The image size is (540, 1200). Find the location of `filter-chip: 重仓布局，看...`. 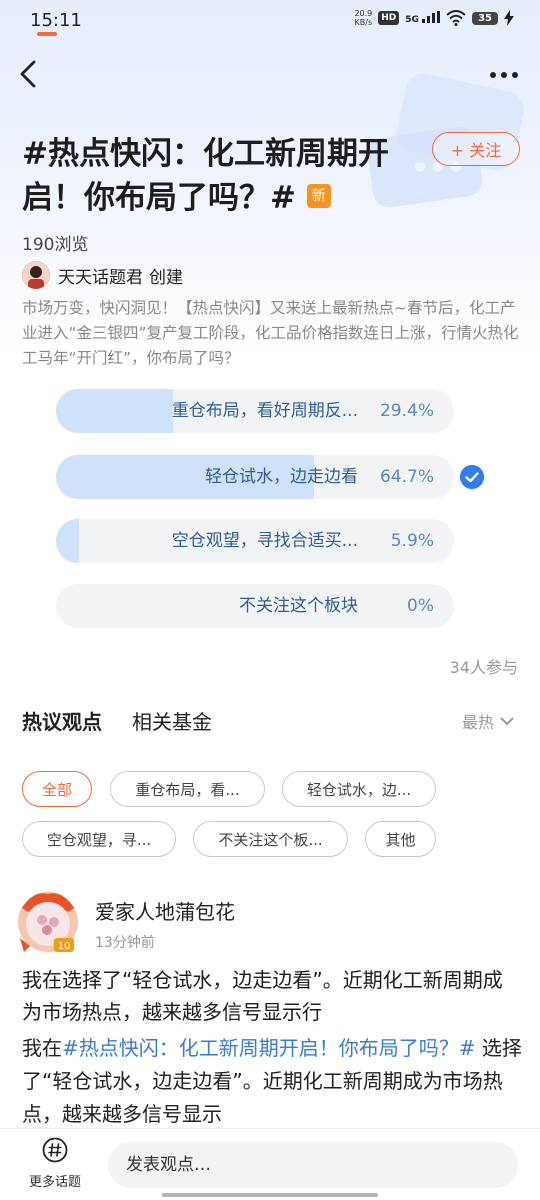

filter-chip: 重仓布局，看... is located at coordinates (187, 789).